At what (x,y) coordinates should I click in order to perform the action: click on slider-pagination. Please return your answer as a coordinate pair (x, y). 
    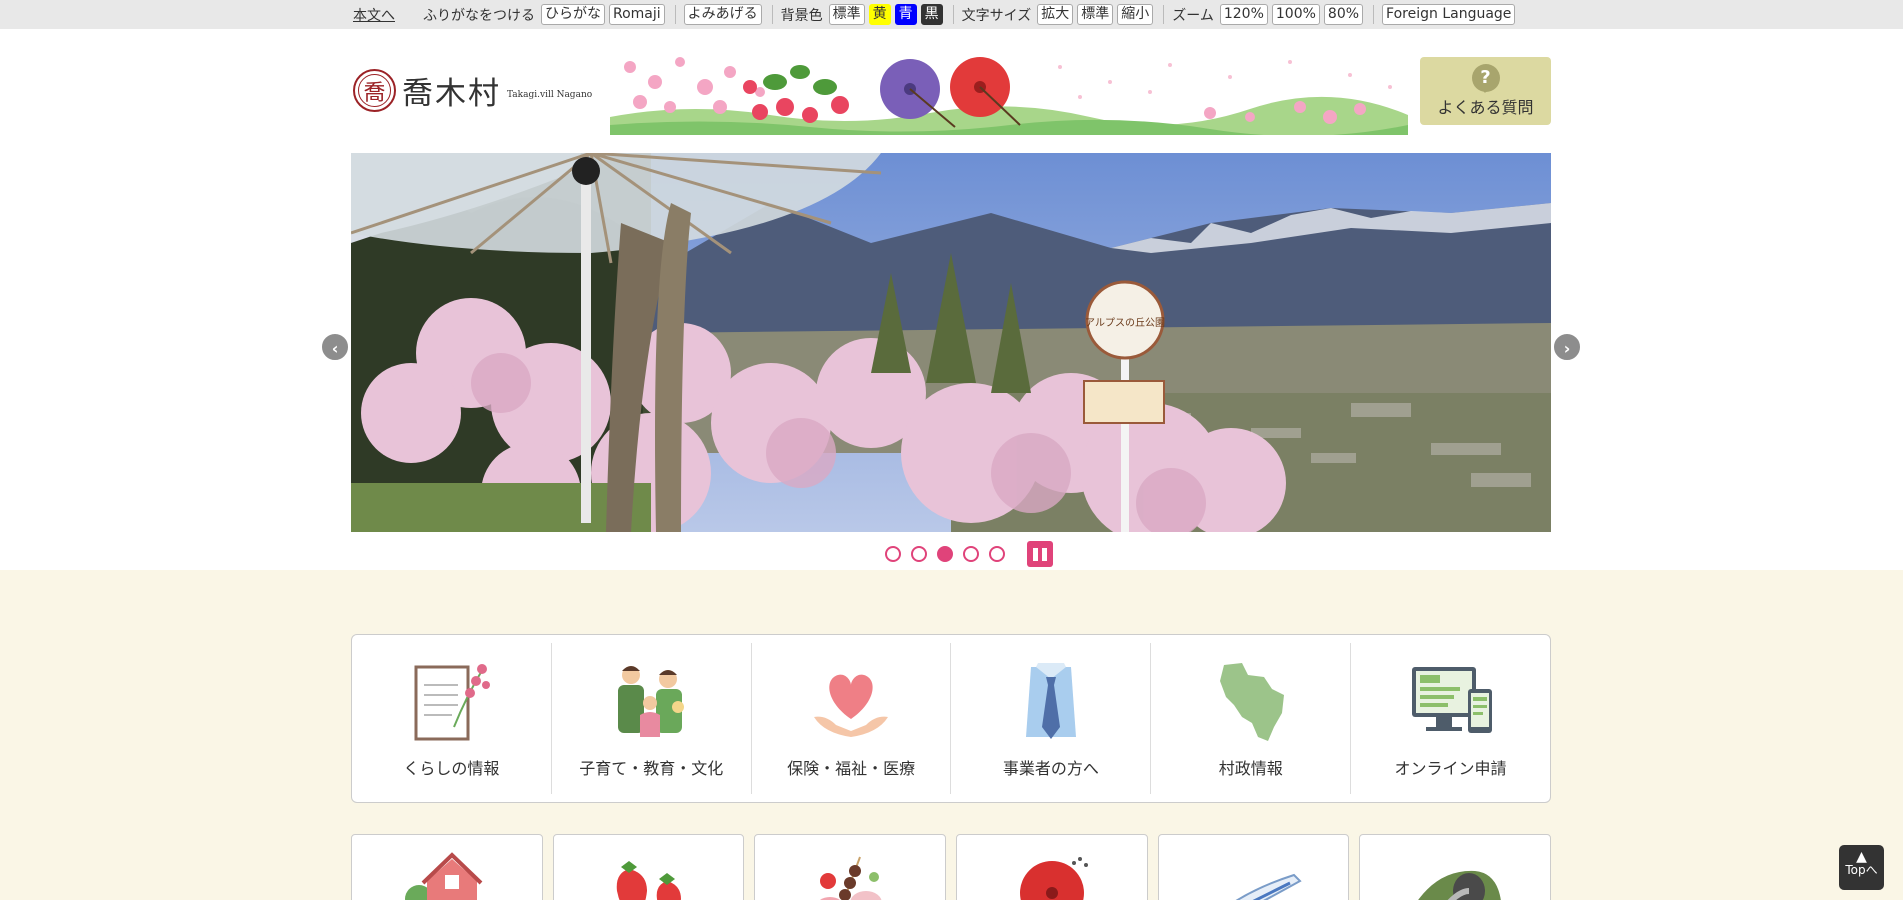
    Looking at the image, I should click on (969, 554).